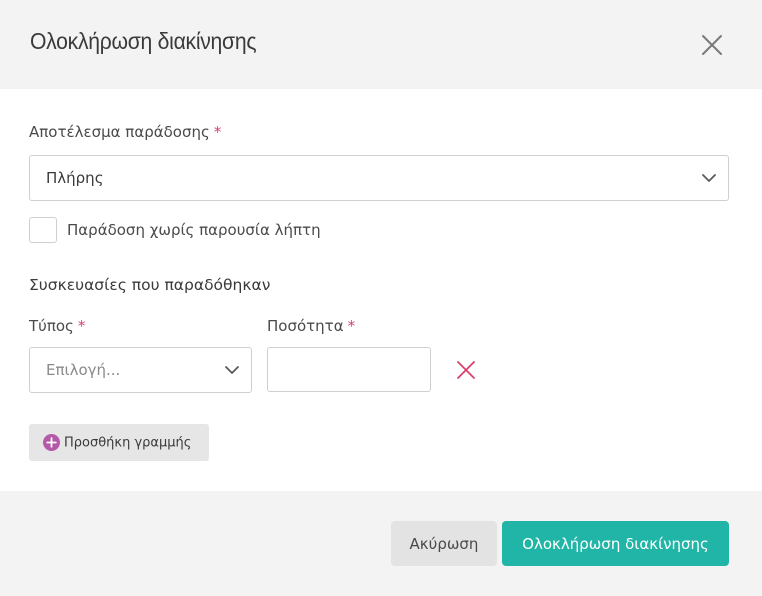 The height and width of the screenshot is (596, 762). I want to click on dialog-title: Ολοκλήρωση διακίνησης, so click(143, 41).